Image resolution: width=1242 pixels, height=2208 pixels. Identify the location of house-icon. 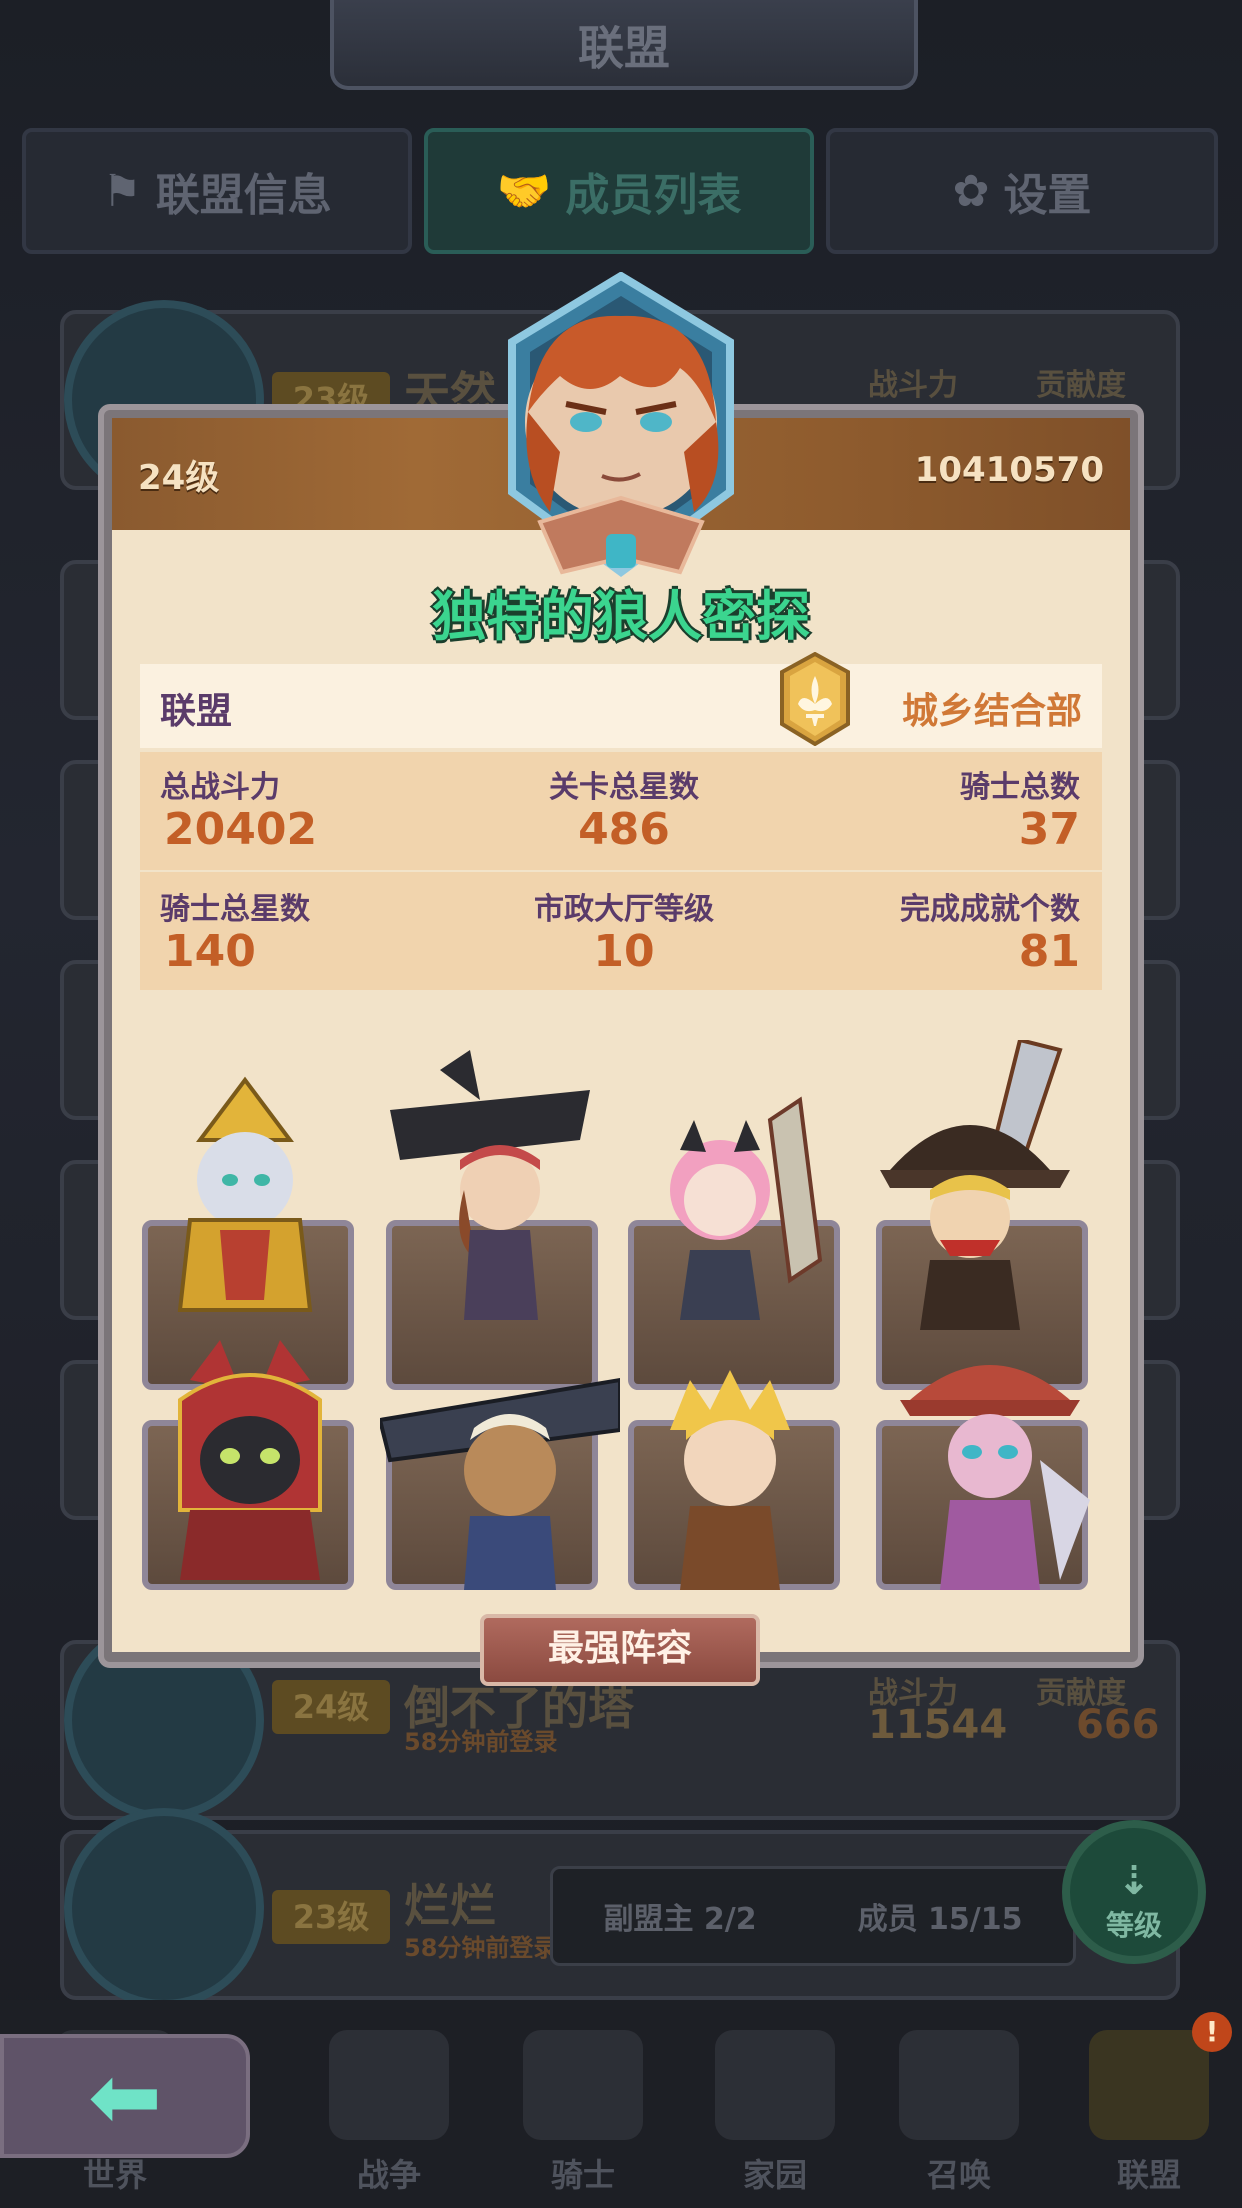
(775, 2085).